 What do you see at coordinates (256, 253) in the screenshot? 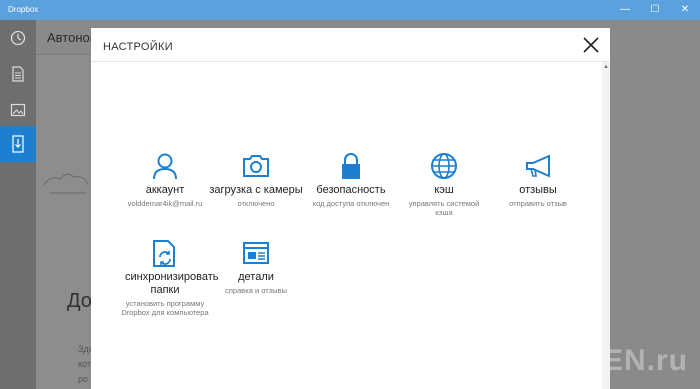
I see `details-icon` at bounding box center [256, 253].